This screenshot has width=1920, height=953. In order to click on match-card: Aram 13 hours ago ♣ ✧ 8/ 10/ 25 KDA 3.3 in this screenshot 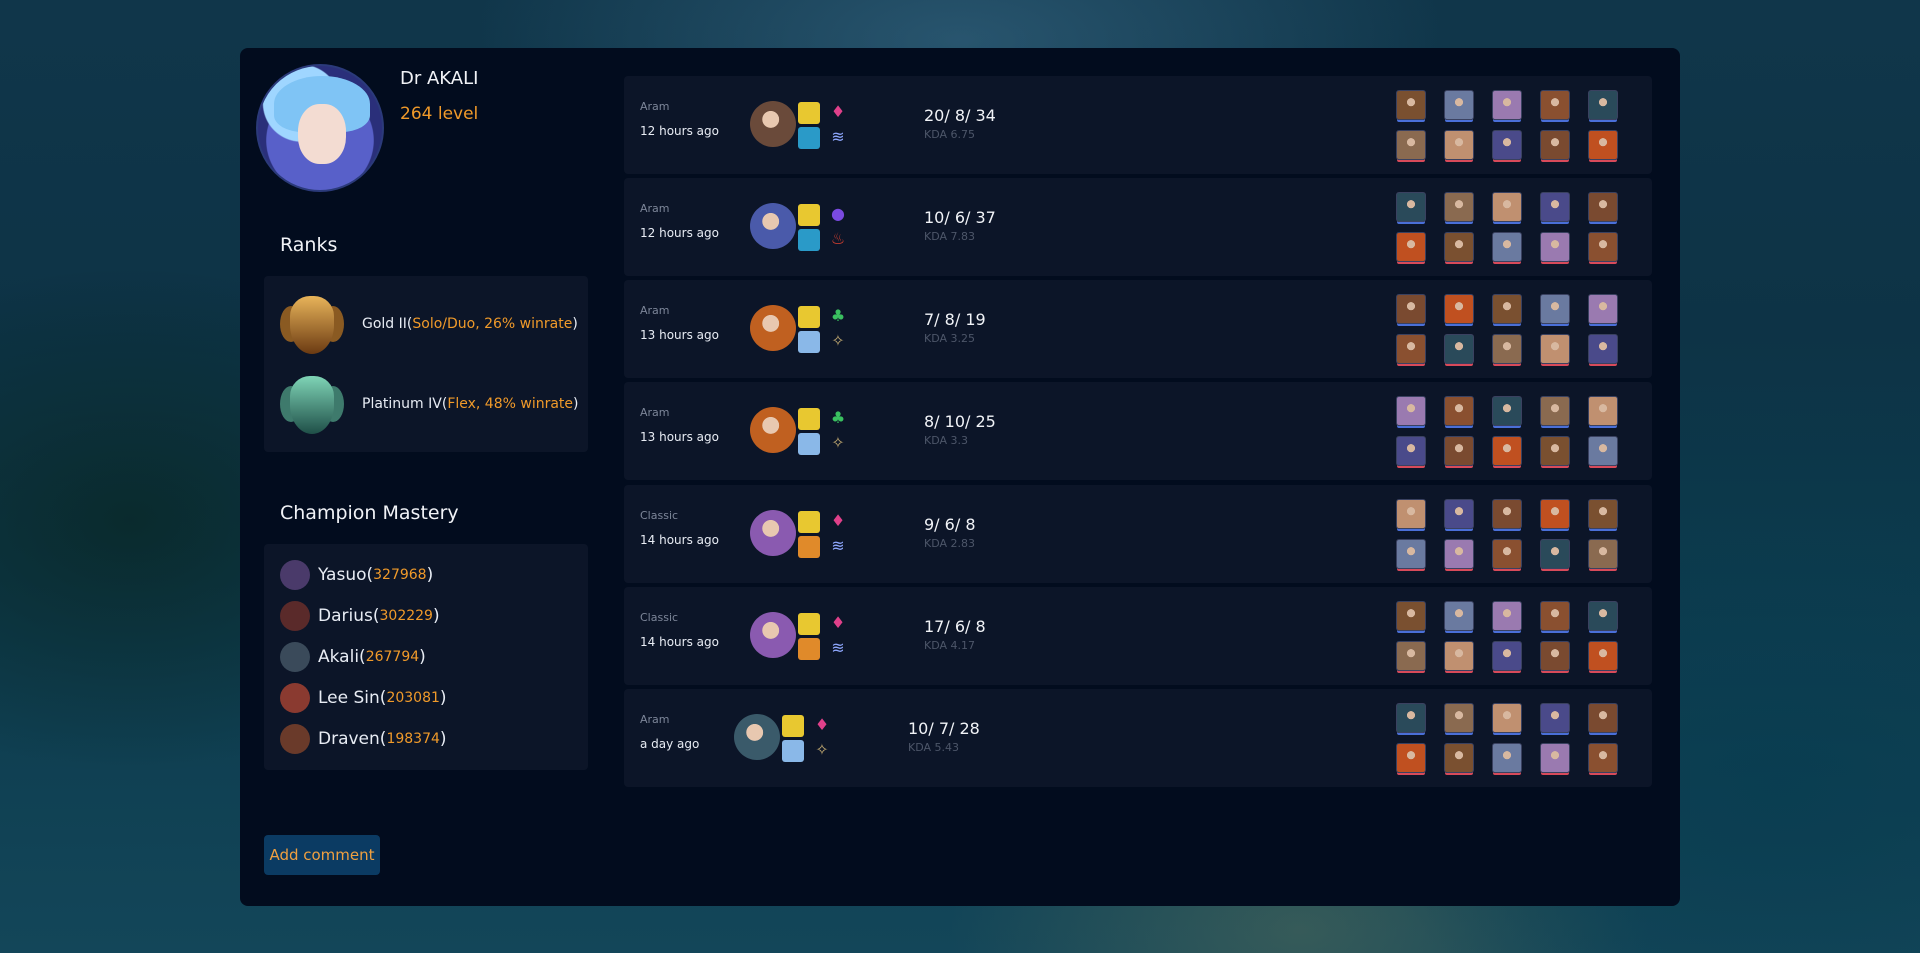, I will do `click(1138, 431)`.